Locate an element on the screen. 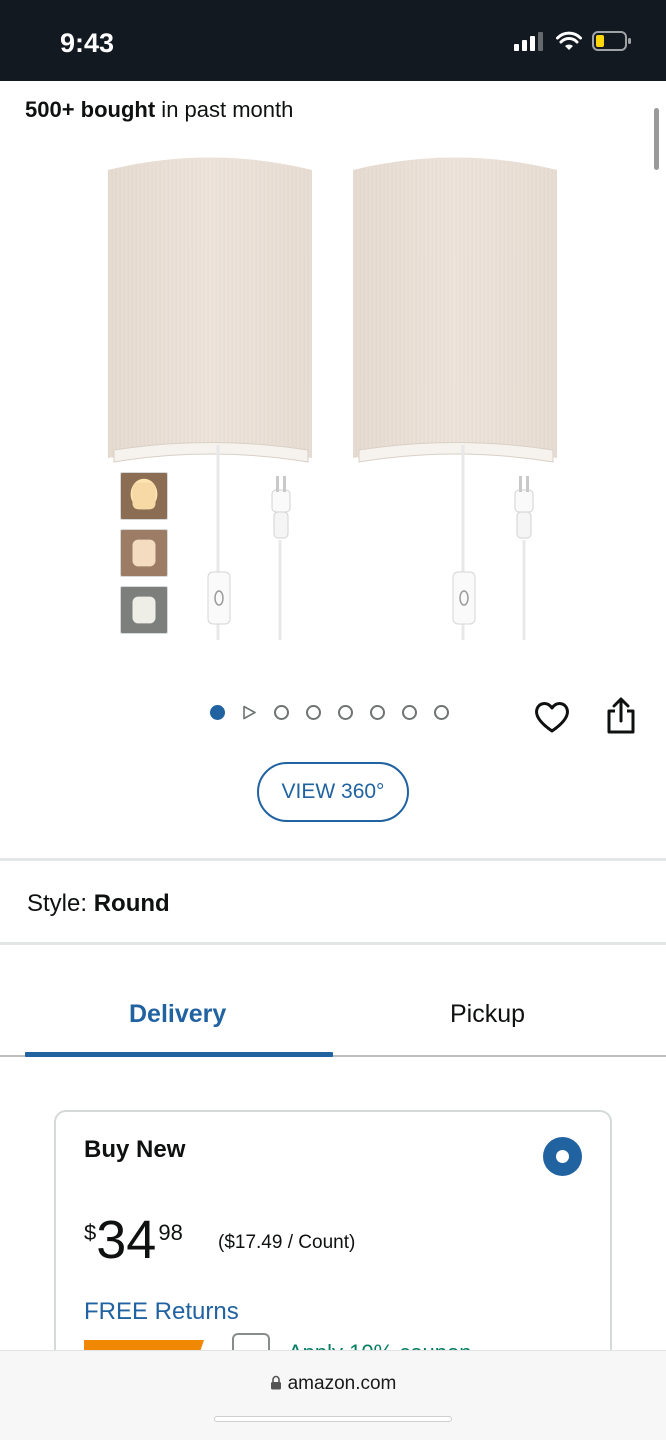 This screenshot has height=1440, width=666. thumbnail-cool-light is located at coordinates (144, 610).